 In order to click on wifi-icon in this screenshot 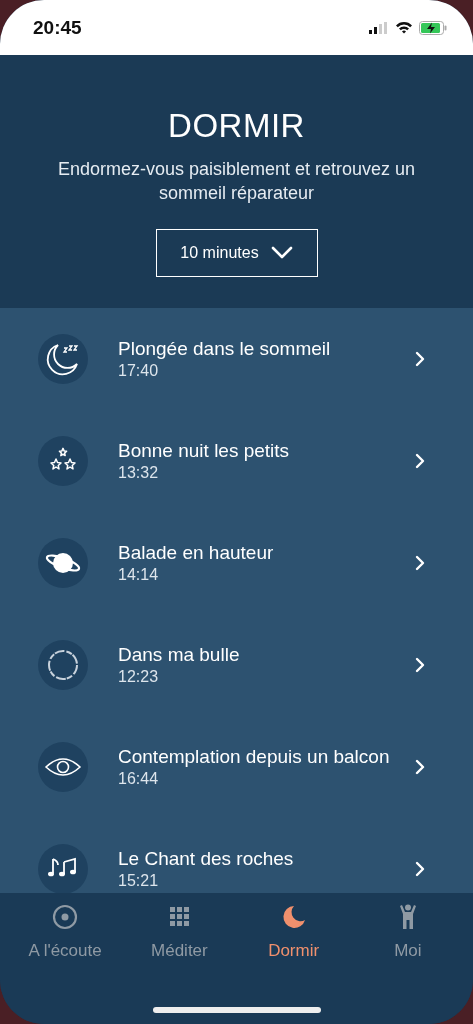, I will do `click(404, 27)`.